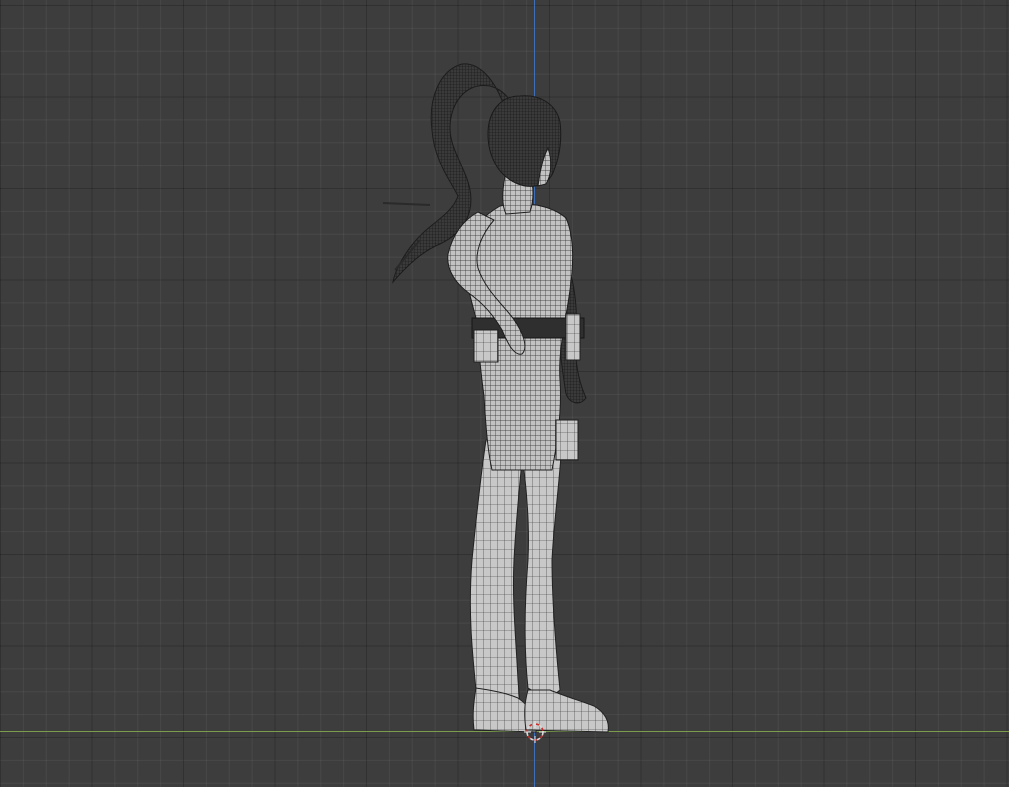 The width and height of the screenshot is (1009, 787). What do you see at coordinates (535, 732) in the screenshot?
I see `3d-cursor-icon` at bounding box center [535, 732].